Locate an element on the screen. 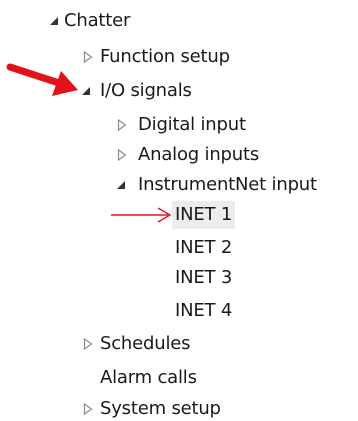 Image resolution: width=358 pixels, height=421 pixels. tree-node-analog-inputs: Analog inputs is located at coordinates (179, 155).